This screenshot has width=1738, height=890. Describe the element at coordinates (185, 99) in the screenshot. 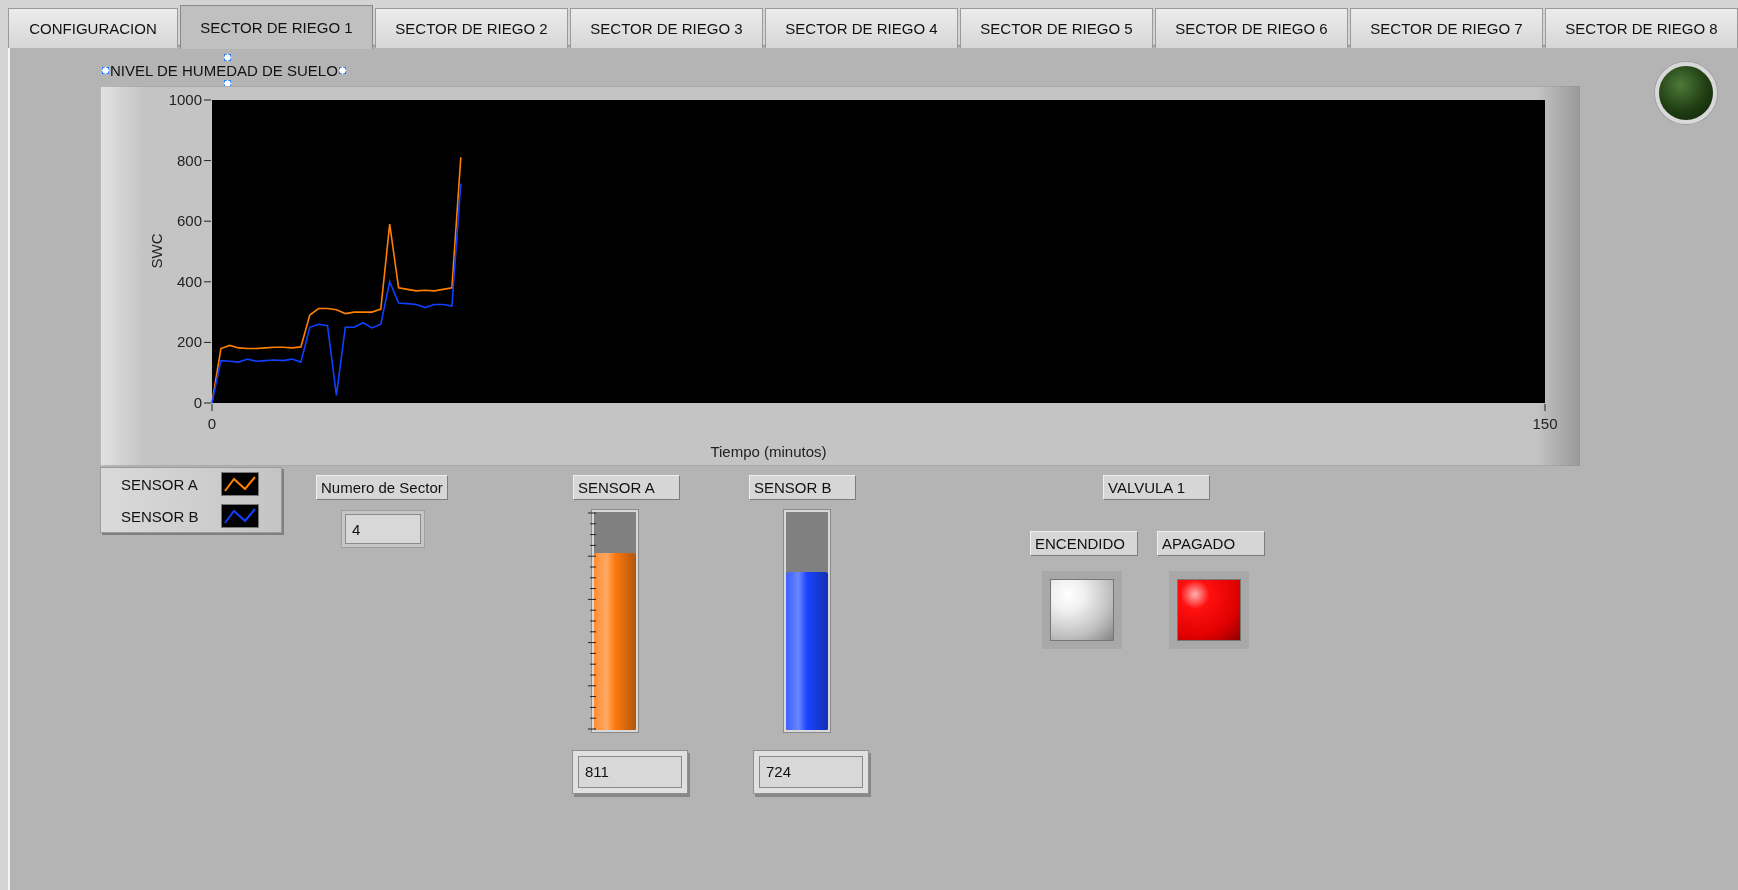

I see `tick-label: 1000` at that location.